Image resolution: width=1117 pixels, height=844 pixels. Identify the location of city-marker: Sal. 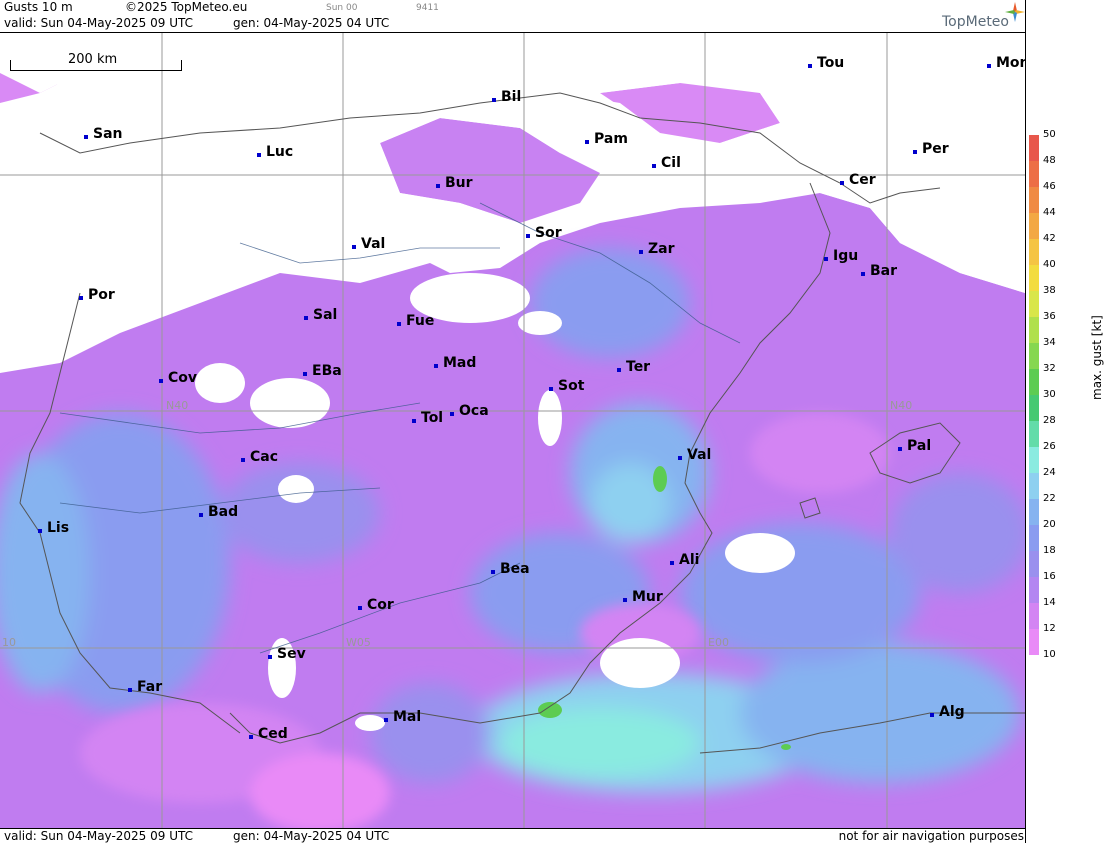
(320, 315).